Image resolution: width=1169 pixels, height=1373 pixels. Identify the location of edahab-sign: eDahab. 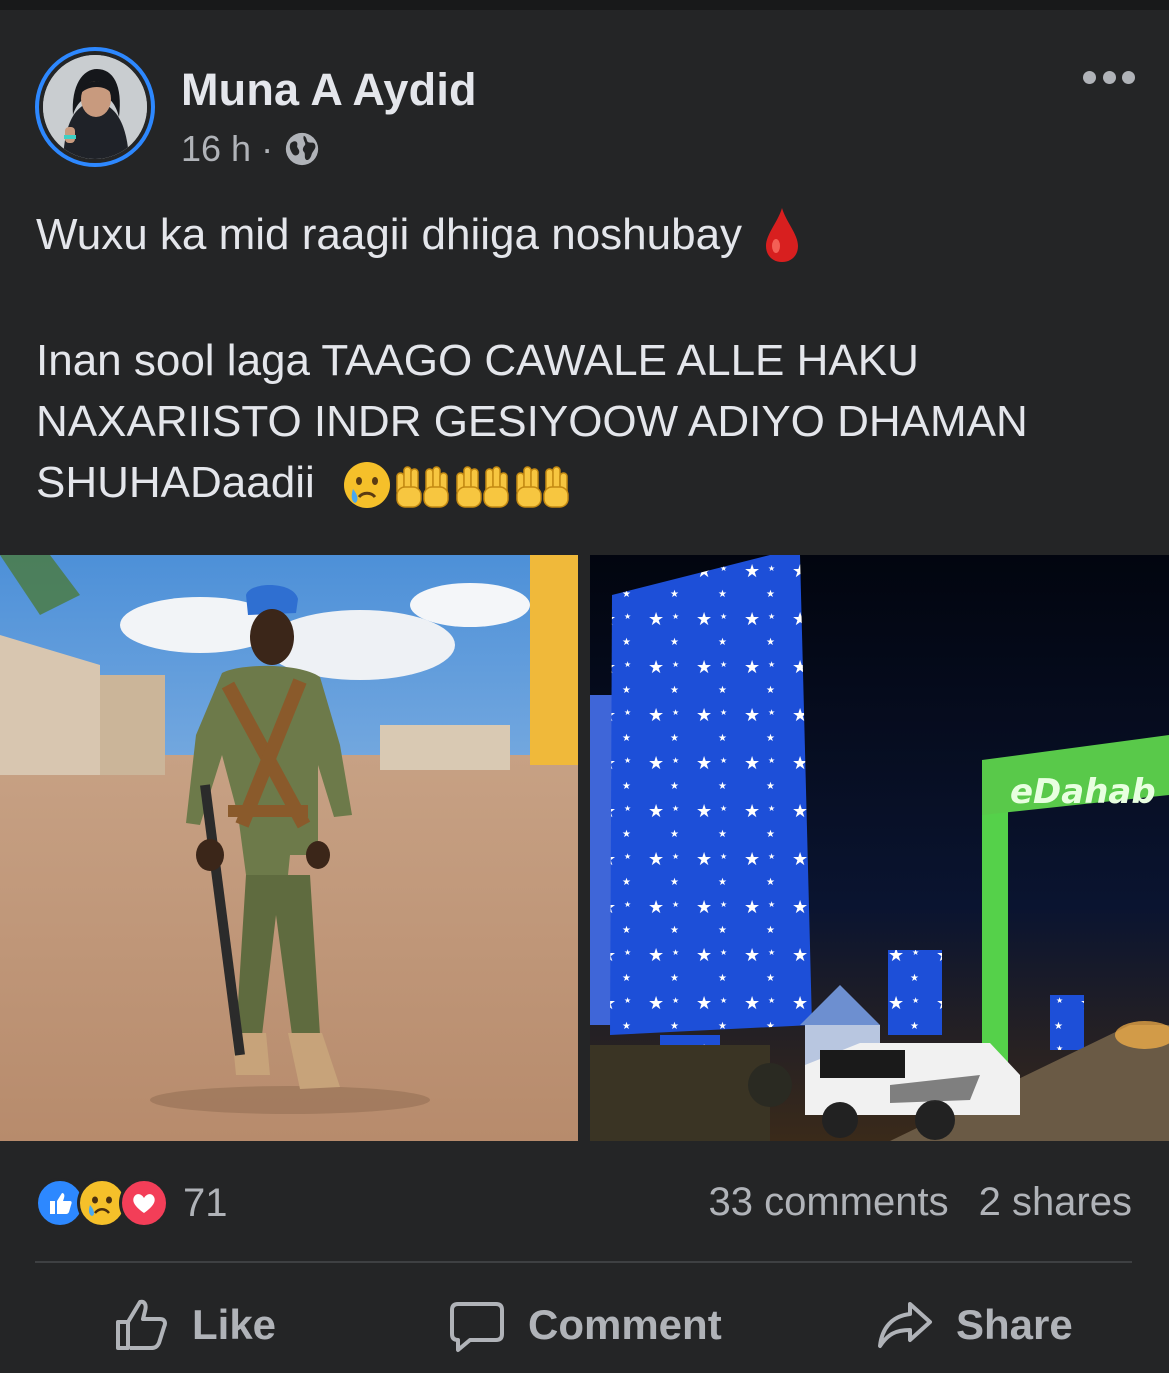
(1083, 792).